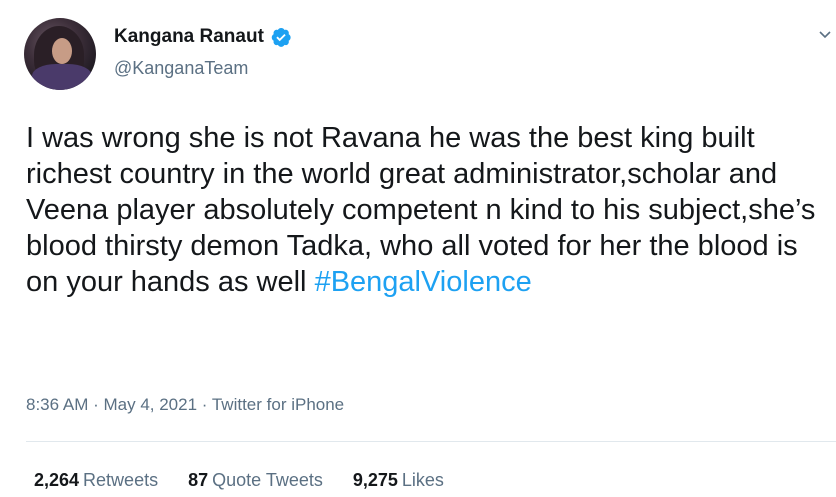 This screenshot has width=836, height=497. Describe the element at coordinates (62, 77) in the screenshot. I see `avatar-dress` at that location.